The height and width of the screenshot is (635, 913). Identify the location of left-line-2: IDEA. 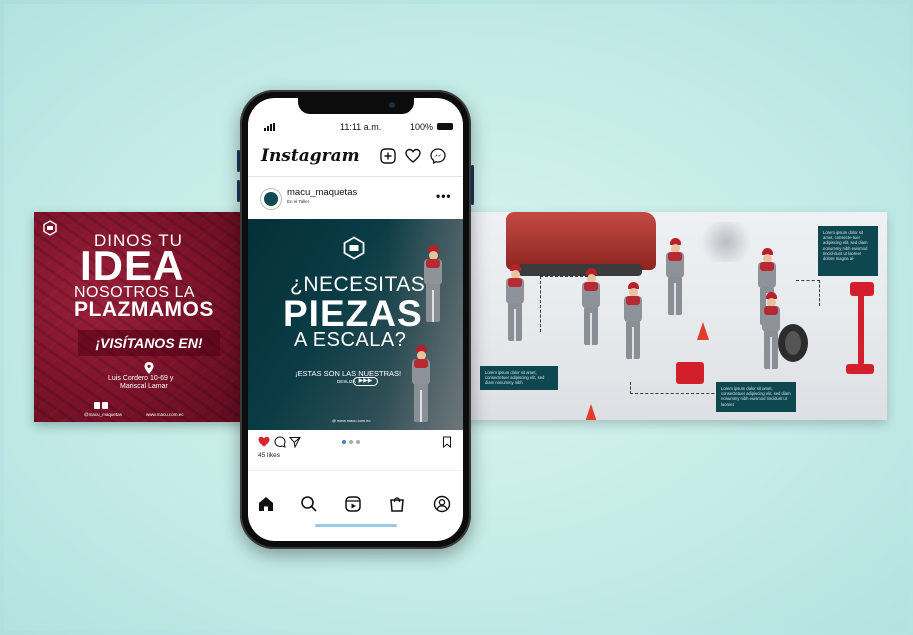
(132, 265).